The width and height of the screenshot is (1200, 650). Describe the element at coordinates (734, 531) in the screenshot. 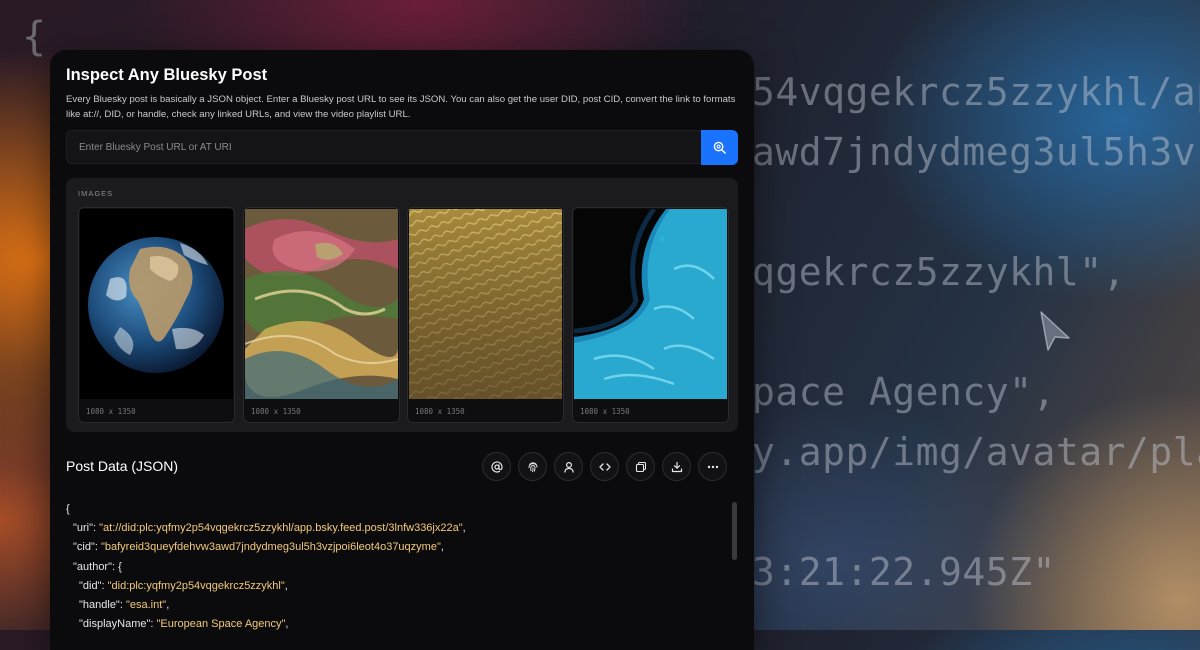

I see `json-scrollbar` at that location.